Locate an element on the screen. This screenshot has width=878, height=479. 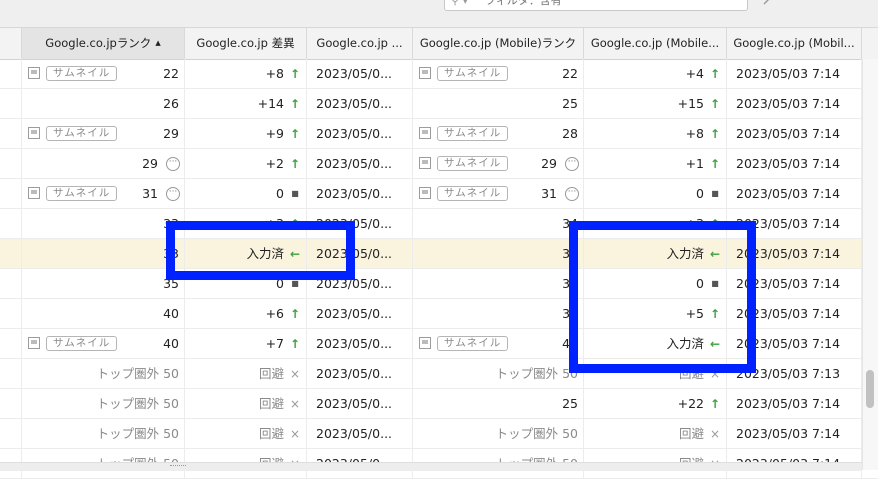
grid-view-icon is located at coordinates (810, 3).